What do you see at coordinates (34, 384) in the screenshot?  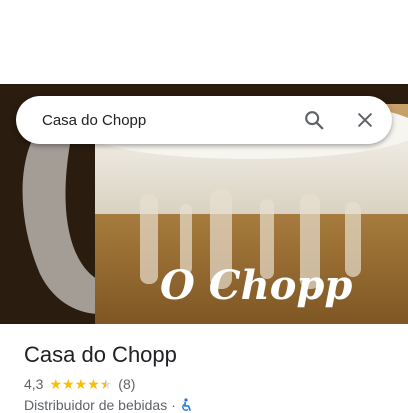 I see `rating-value: 4,3` at bounding box center [34, 384].